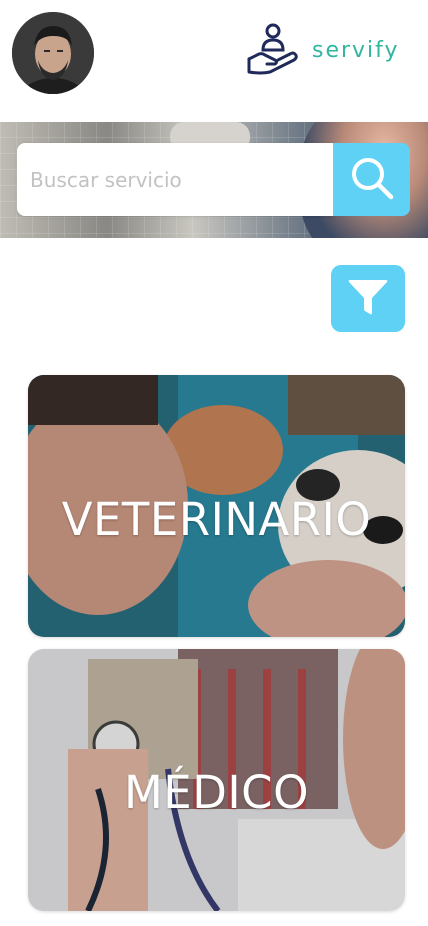 The width and height of the screenshot is (428, 926). I want to click on search-button, so click(371, 179).